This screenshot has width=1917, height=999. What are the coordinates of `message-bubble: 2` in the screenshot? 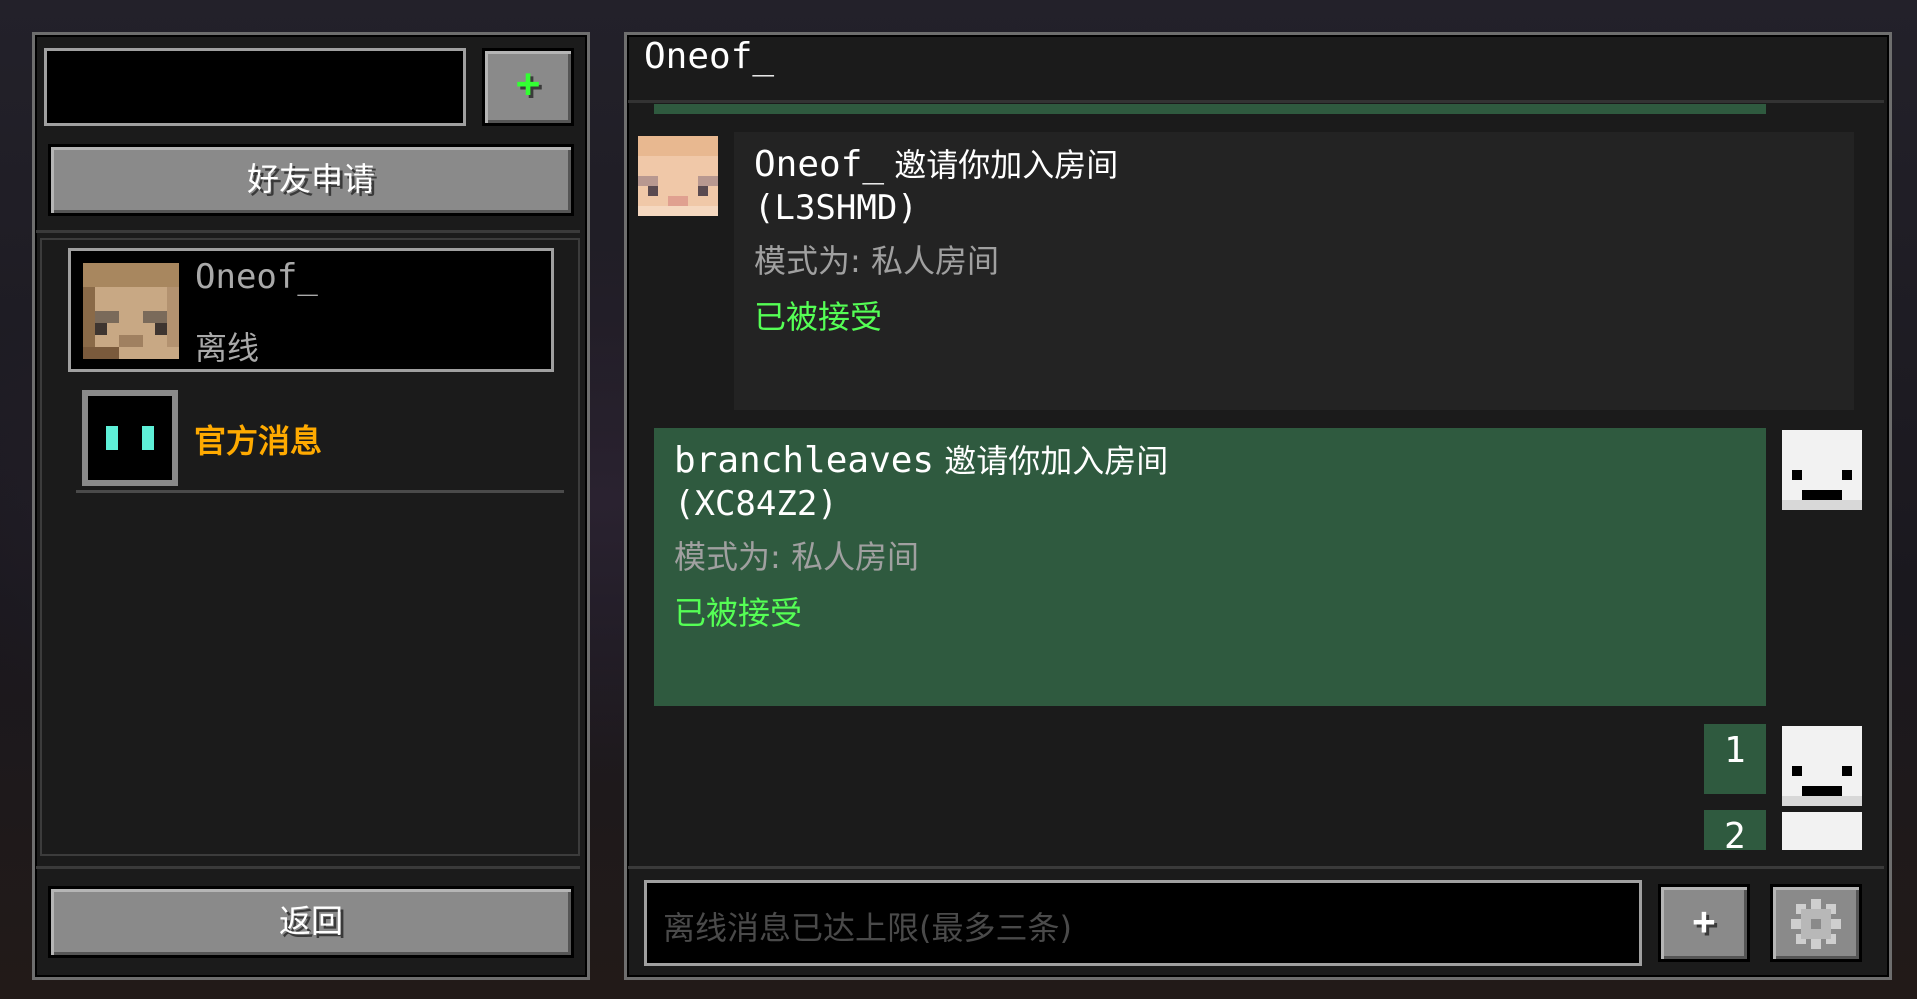 It's located at (1735, 830).